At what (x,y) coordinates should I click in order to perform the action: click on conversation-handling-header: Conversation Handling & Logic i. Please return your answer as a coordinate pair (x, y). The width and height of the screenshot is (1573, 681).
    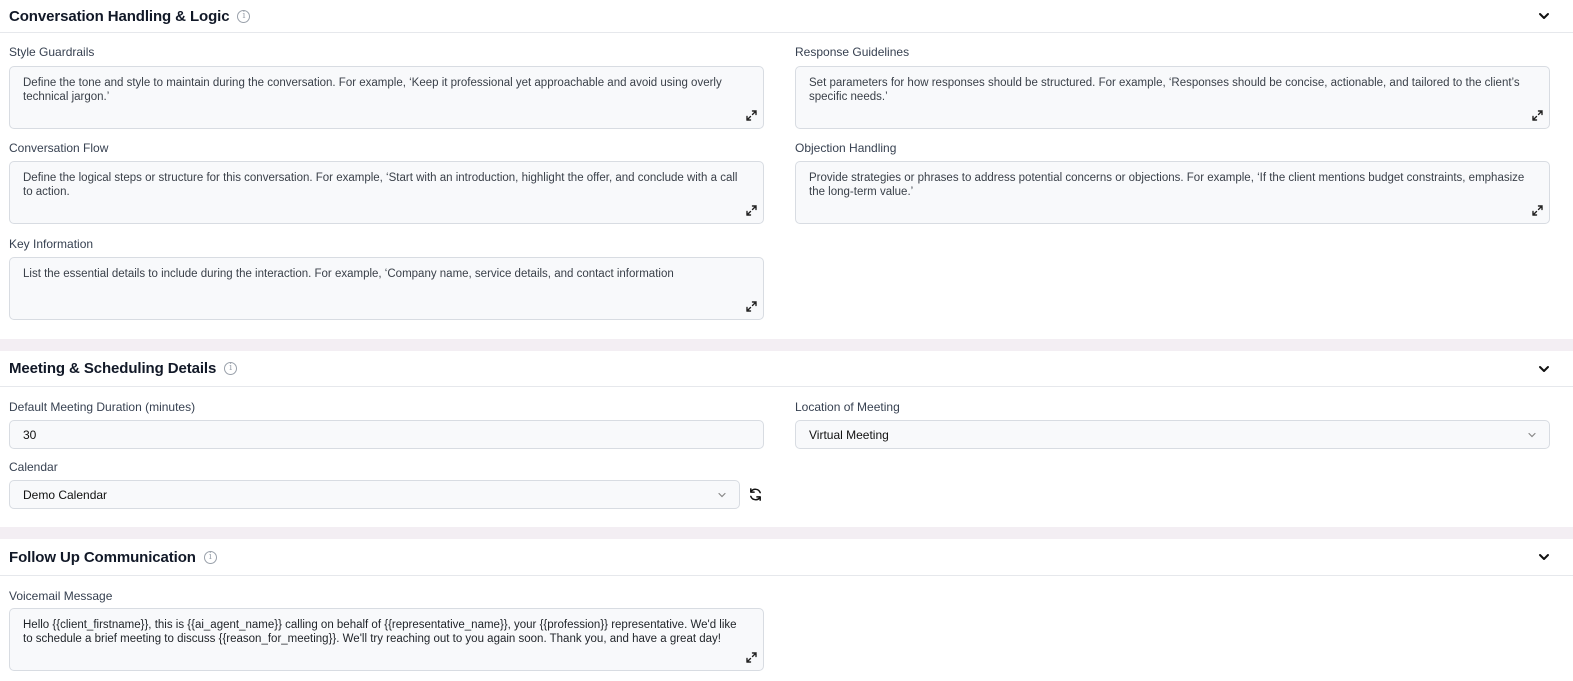
    Looking at the image, I should click on (786, 16).